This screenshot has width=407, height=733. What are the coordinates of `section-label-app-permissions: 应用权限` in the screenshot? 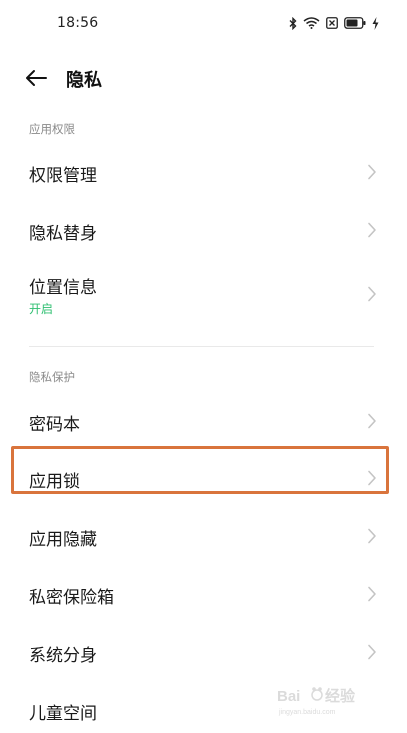 It's located at (52, 129).